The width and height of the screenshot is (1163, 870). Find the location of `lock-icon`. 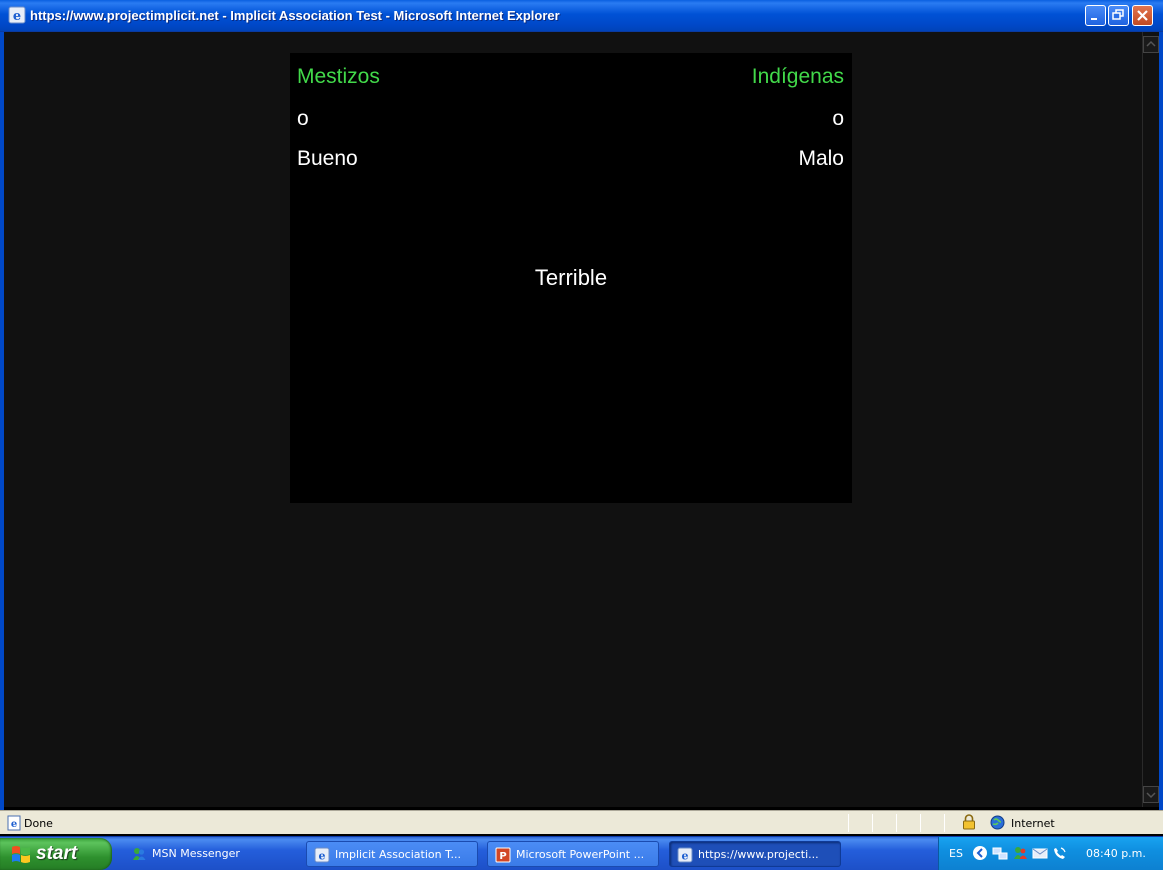

lock-icon is located at coordinates (969, 822).